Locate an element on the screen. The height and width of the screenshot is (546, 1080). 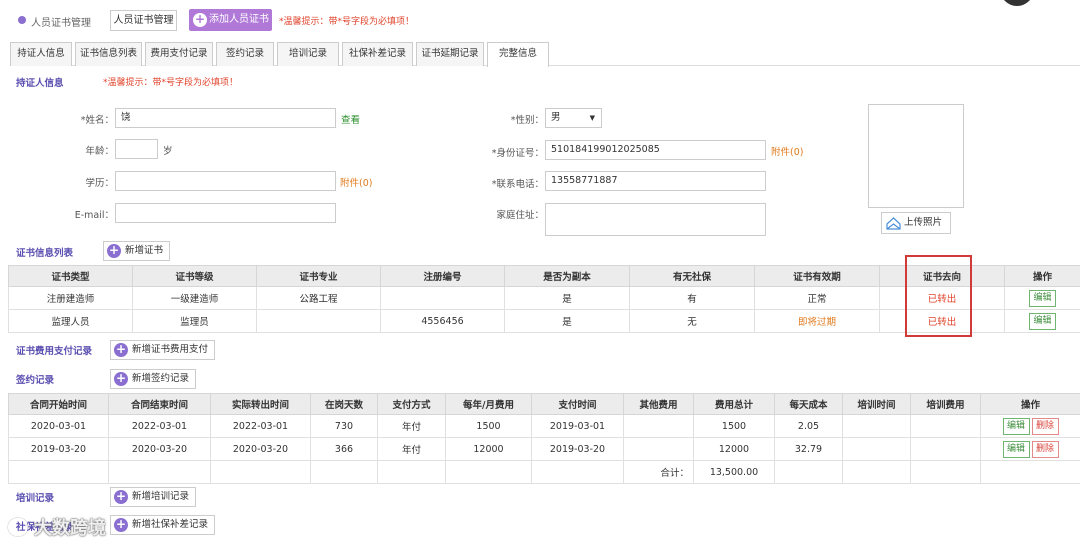
col-header: 合同开始时间 is located at coordinates (58, 404).